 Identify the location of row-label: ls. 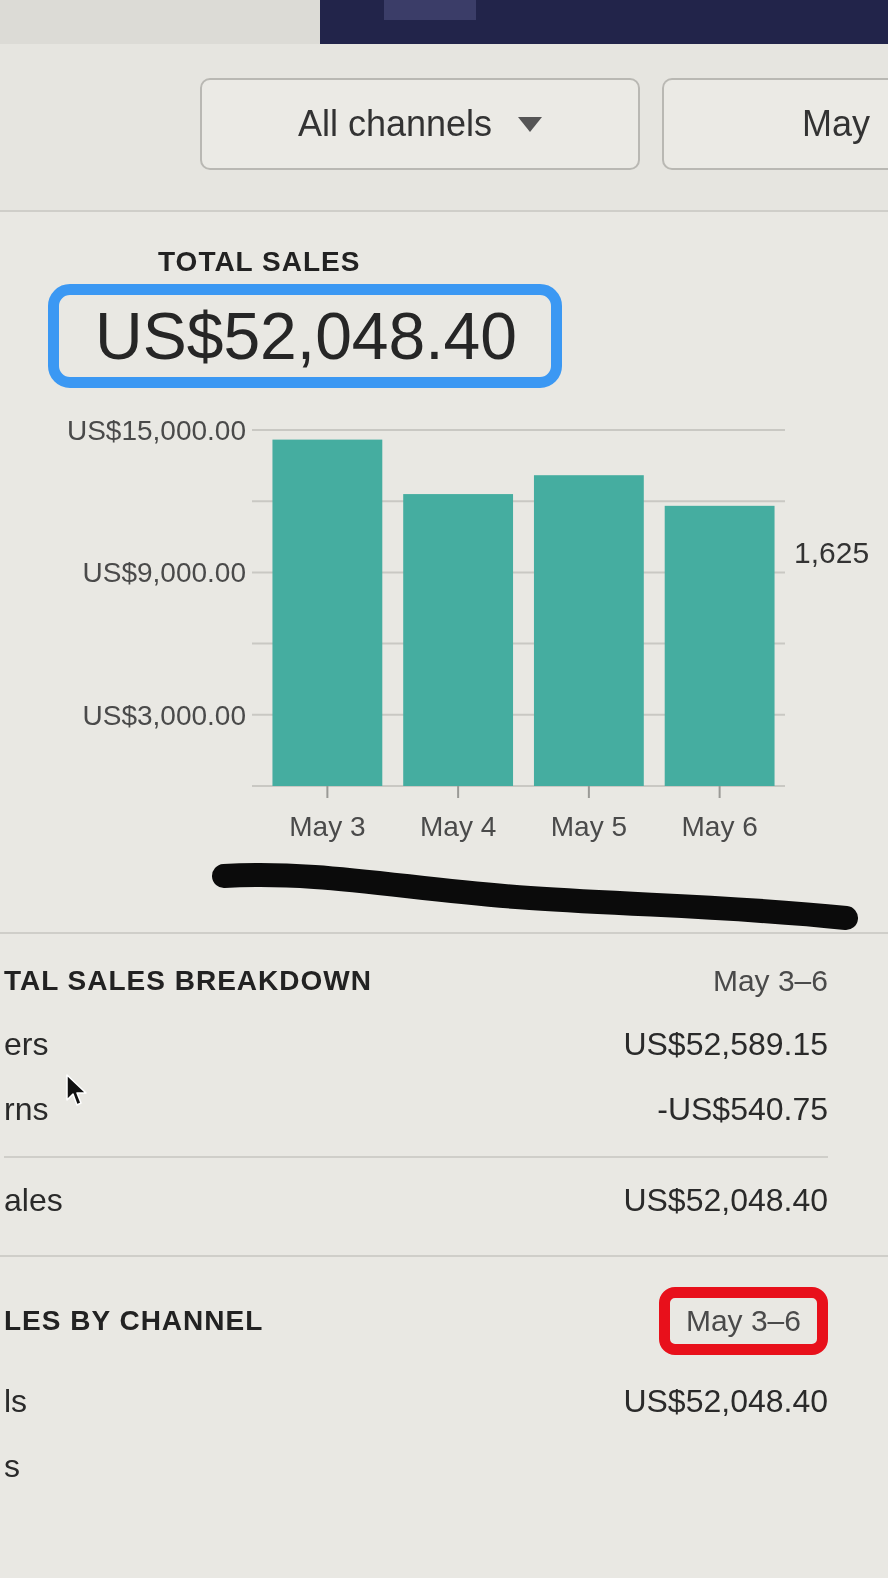
(16, 1401).